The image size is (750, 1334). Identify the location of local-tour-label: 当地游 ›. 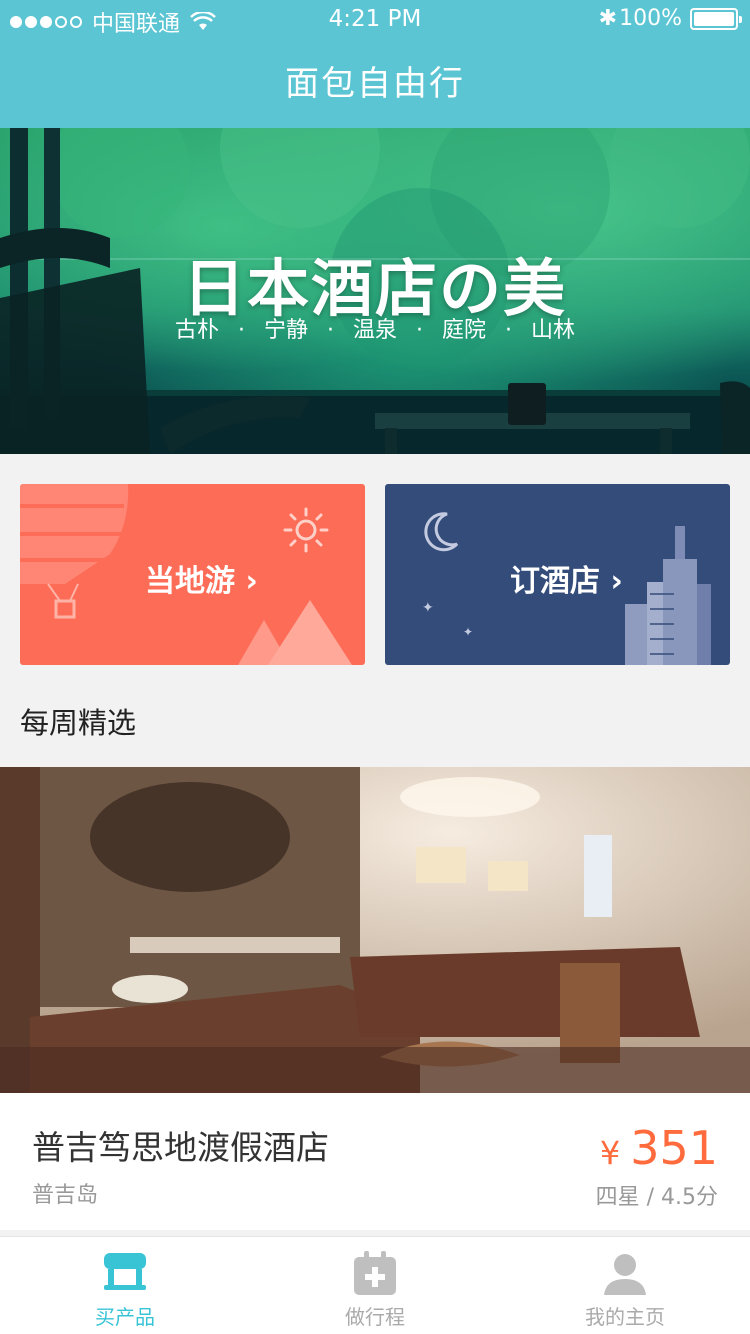
(201, 581).